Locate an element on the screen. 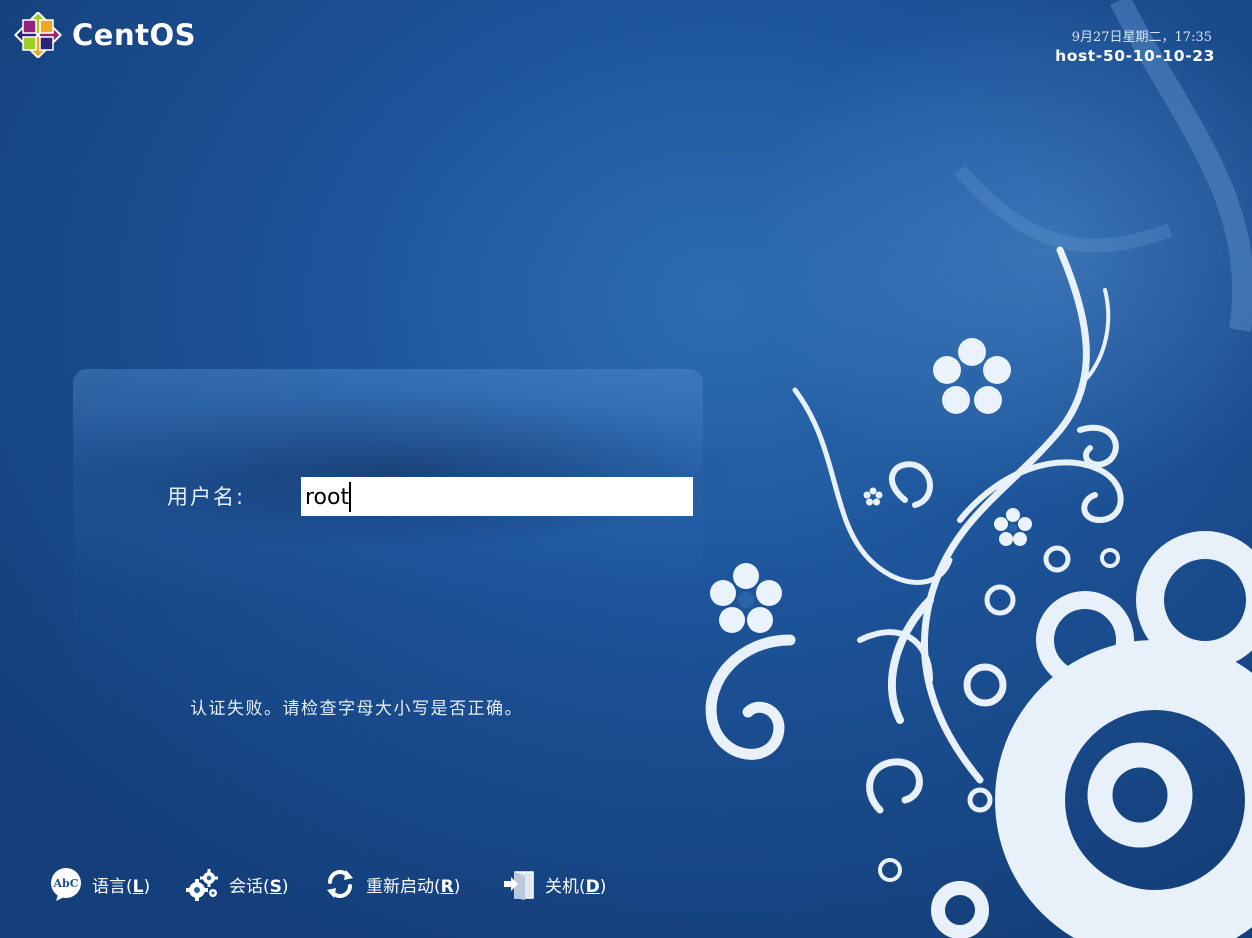 This screenshot has width=1252, height=938. username-label: 用户名: is located at coordinates (206, 497).